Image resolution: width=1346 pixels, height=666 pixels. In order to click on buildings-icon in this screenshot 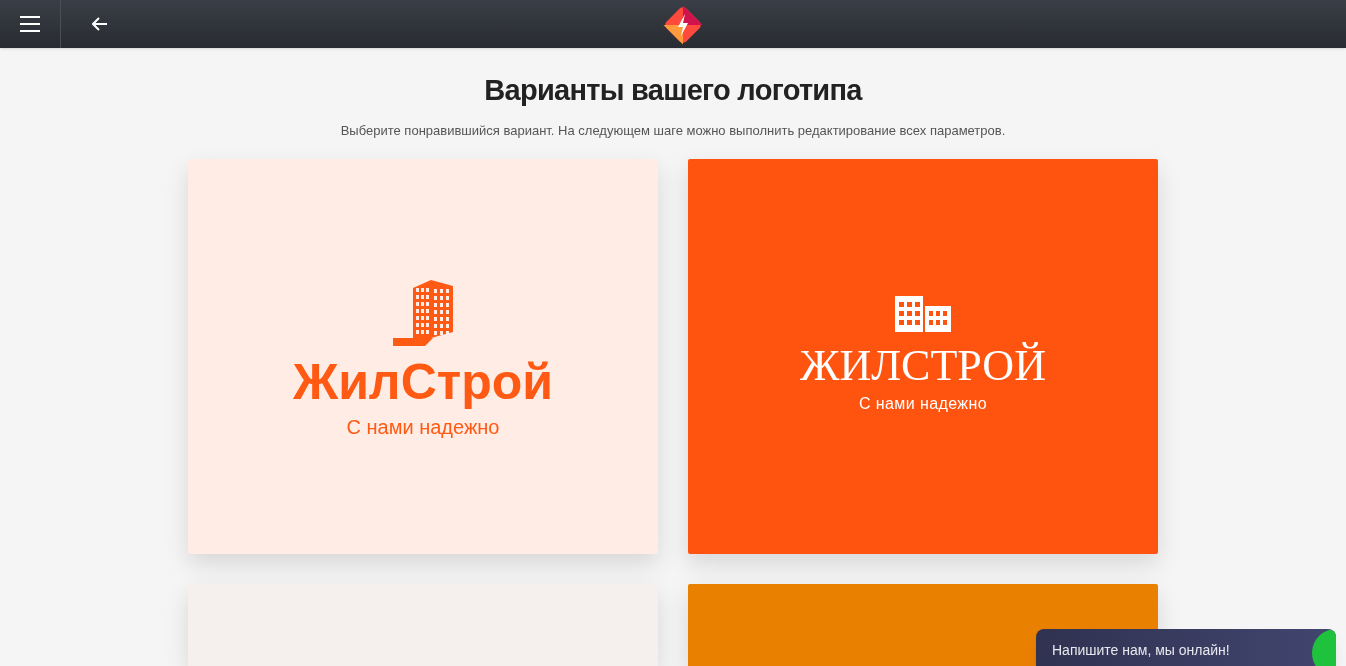, I will do `click(923, 314)`.